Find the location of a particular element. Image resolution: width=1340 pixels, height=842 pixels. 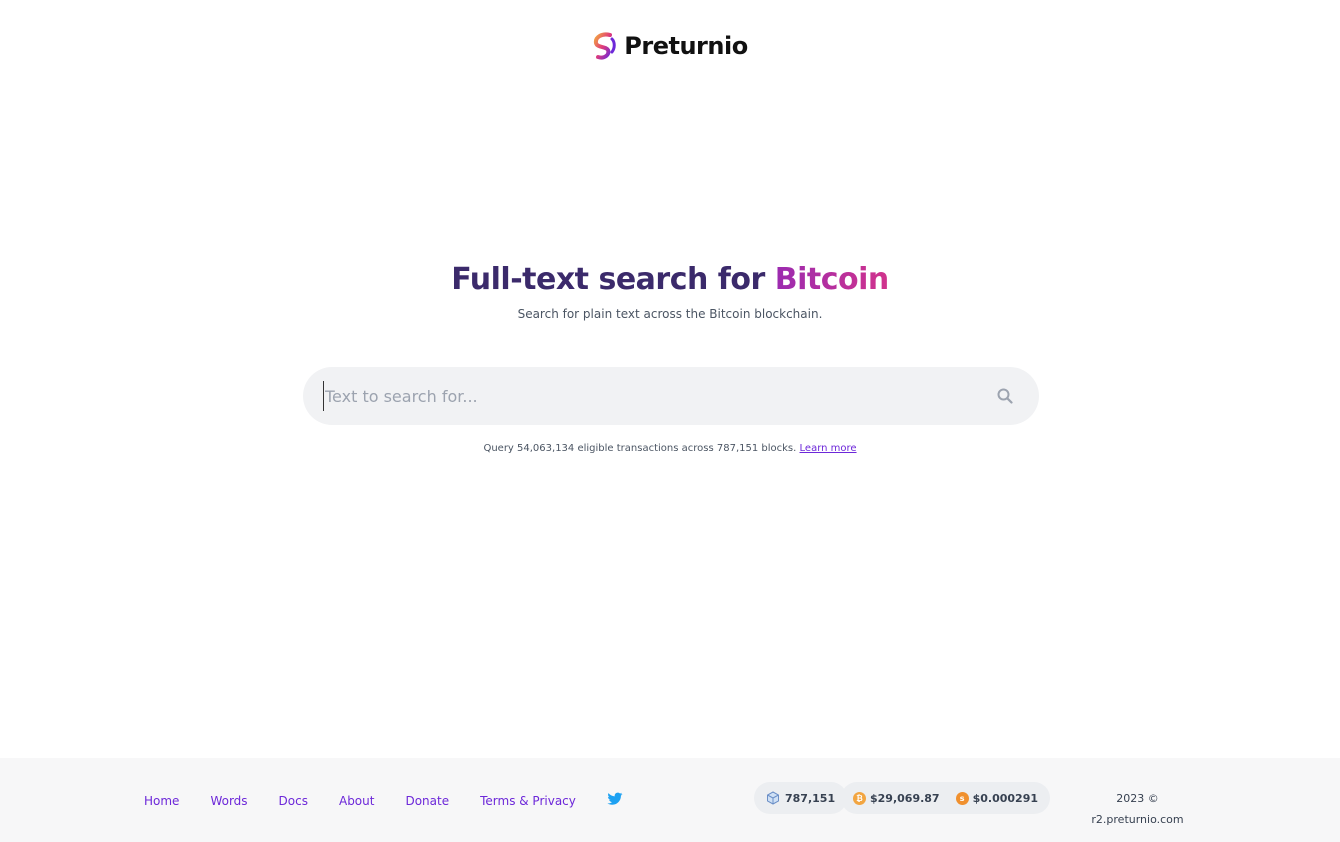

copyright-year: 2023 © is located at coordinates (1137, 798).